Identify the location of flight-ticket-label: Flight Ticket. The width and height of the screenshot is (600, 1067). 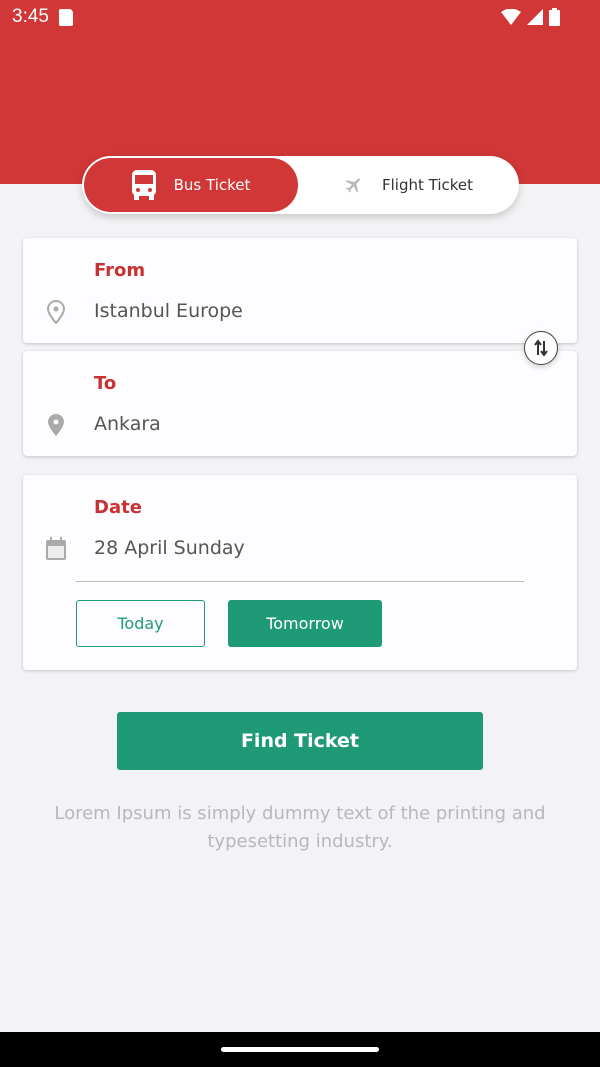
(427, 185).